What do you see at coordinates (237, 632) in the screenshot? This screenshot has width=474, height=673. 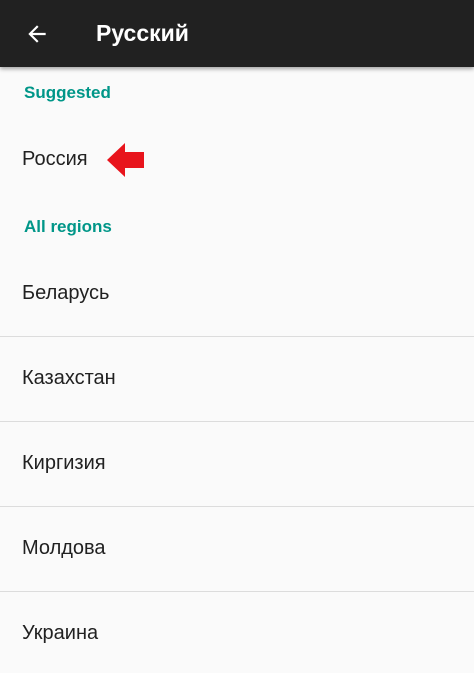 I see `list-item-ukraine: Украина` at bounding box center [237, 632].